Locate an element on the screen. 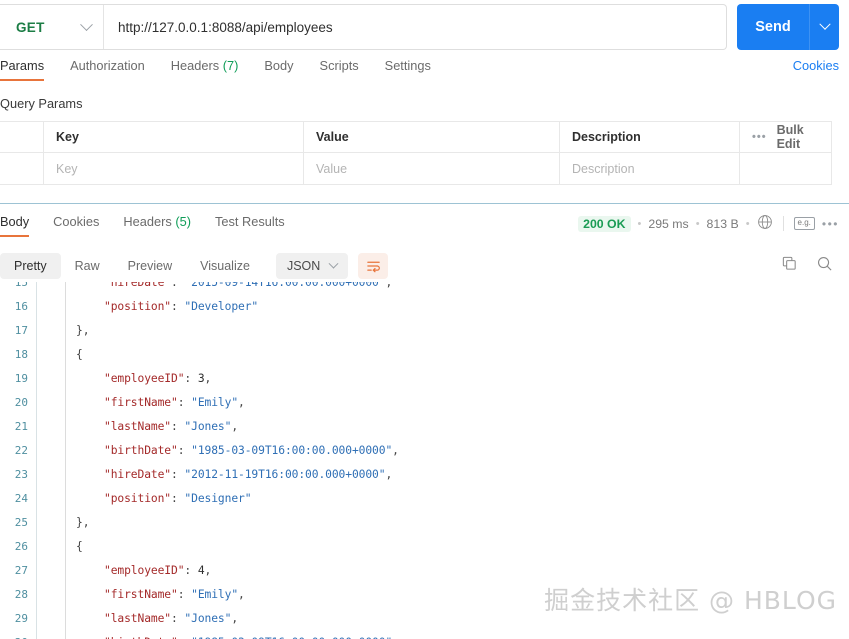 The height and width of the screenshot is (639, 849). divider is located at coordinates (783, 223).